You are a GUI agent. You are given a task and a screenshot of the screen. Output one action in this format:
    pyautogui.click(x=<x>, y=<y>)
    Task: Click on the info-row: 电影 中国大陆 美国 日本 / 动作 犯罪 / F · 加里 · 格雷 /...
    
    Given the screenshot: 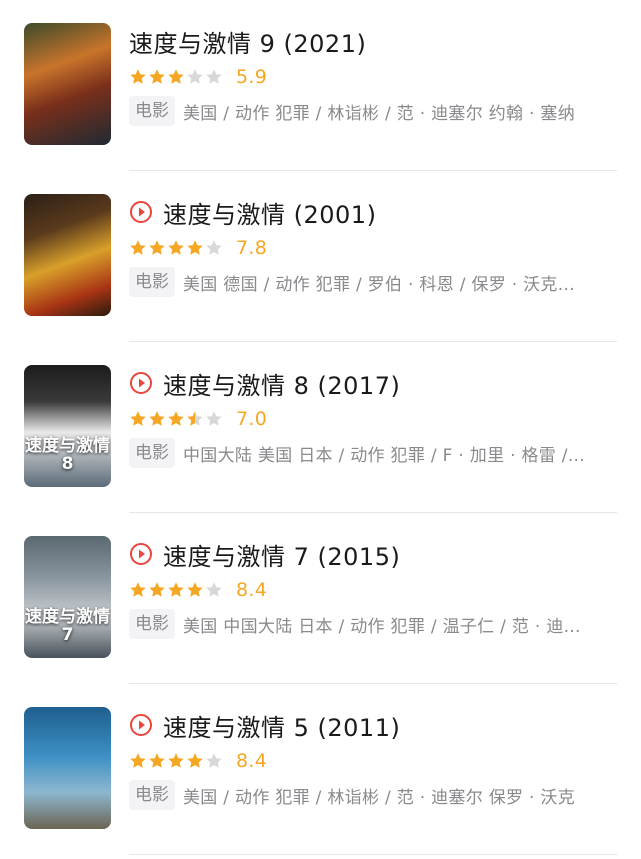 What is the action you would take?
    pyautogui.click(x=366, y=453)
    